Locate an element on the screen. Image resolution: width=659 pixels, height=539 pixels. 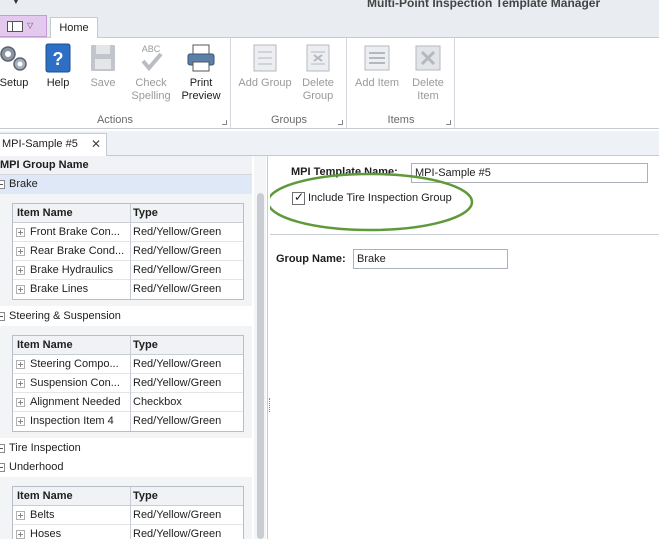
table-row: Brake Lines Red/Yellow/Green is located at coordinates (128, 289).